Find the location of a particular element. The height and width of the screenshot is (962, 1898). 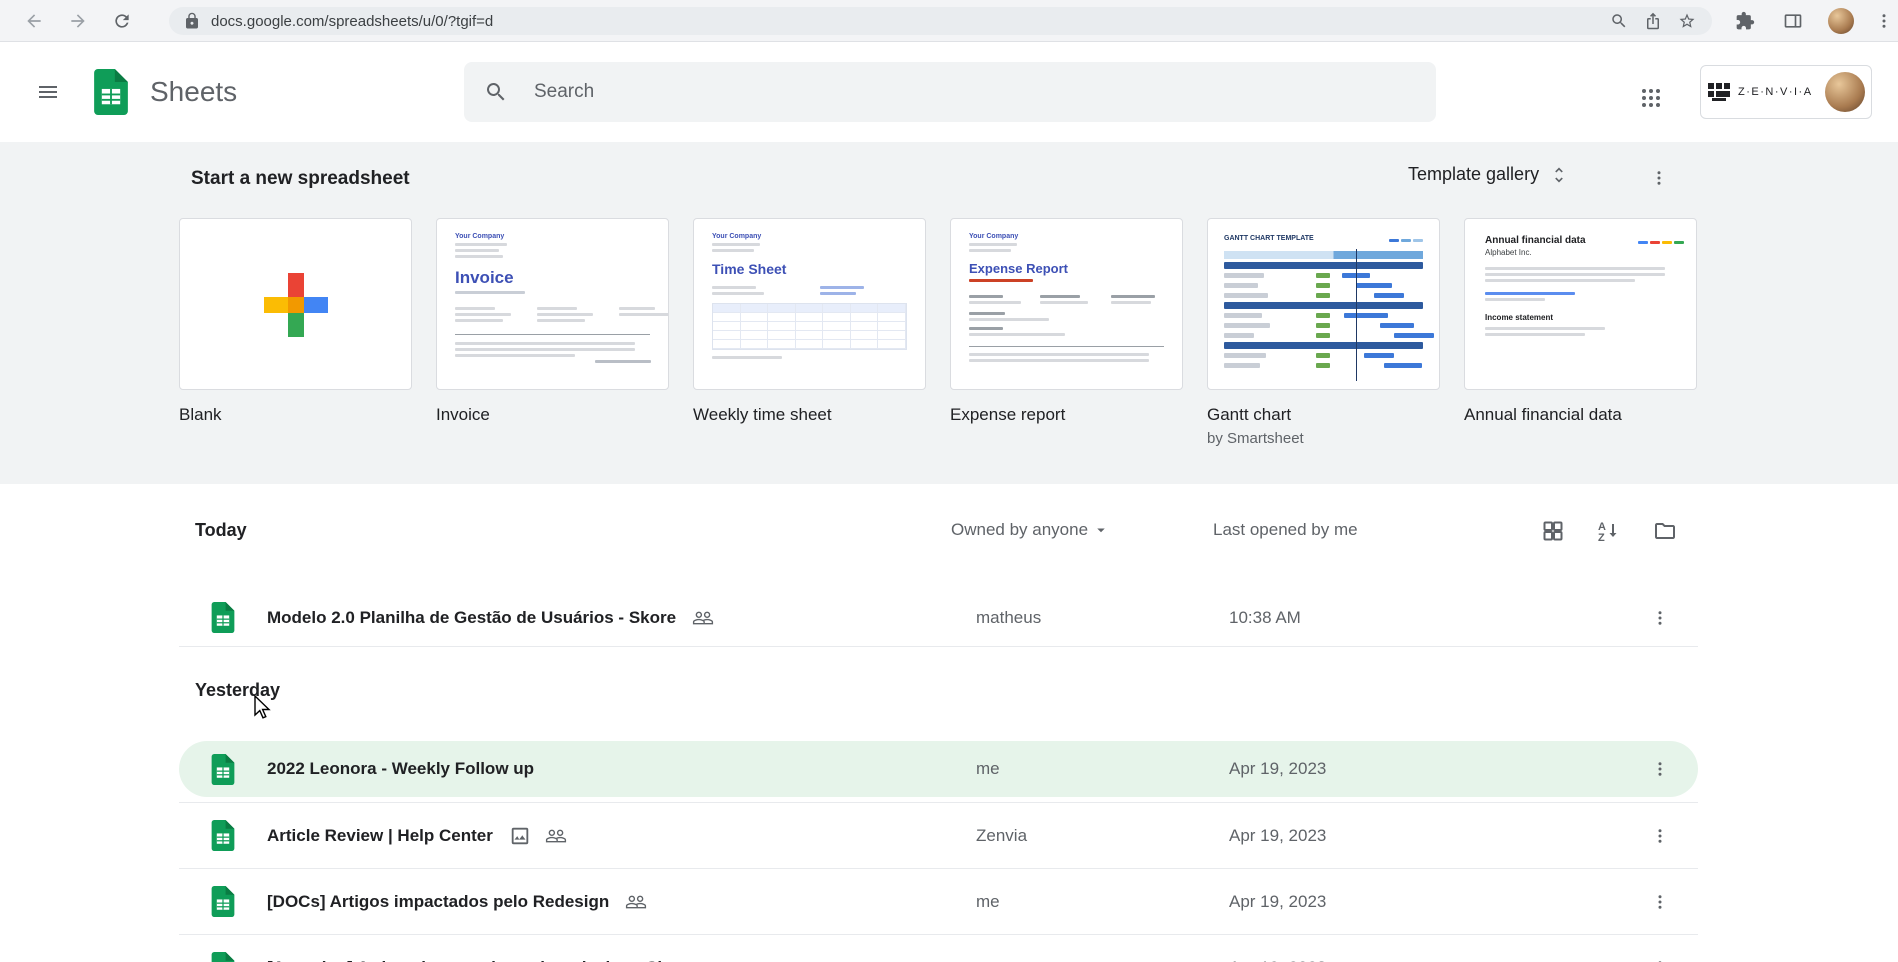

bookmark-button is located at coordinates (1687, 21).